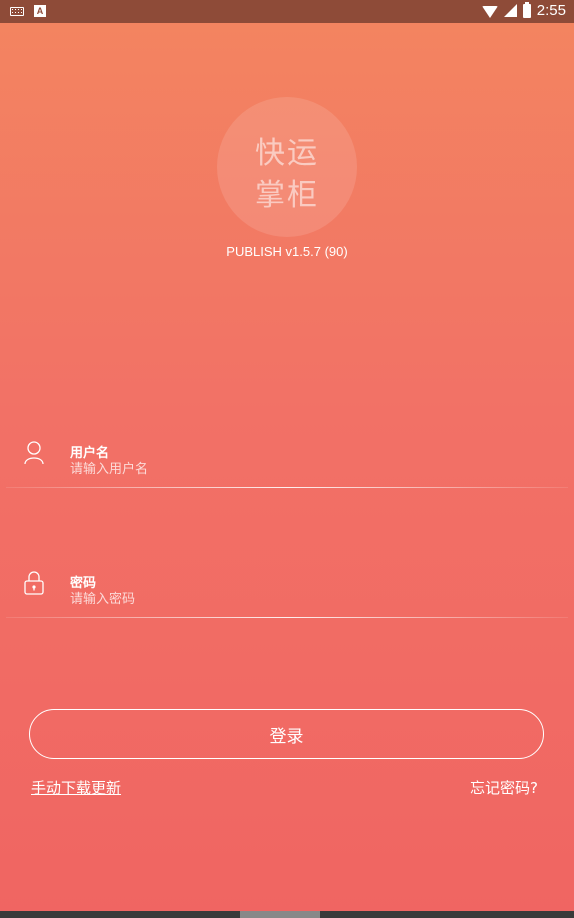 This screenshot has height=918, width=574. I want to click on app-logo: 快运 掌柜, so click(287, 167).